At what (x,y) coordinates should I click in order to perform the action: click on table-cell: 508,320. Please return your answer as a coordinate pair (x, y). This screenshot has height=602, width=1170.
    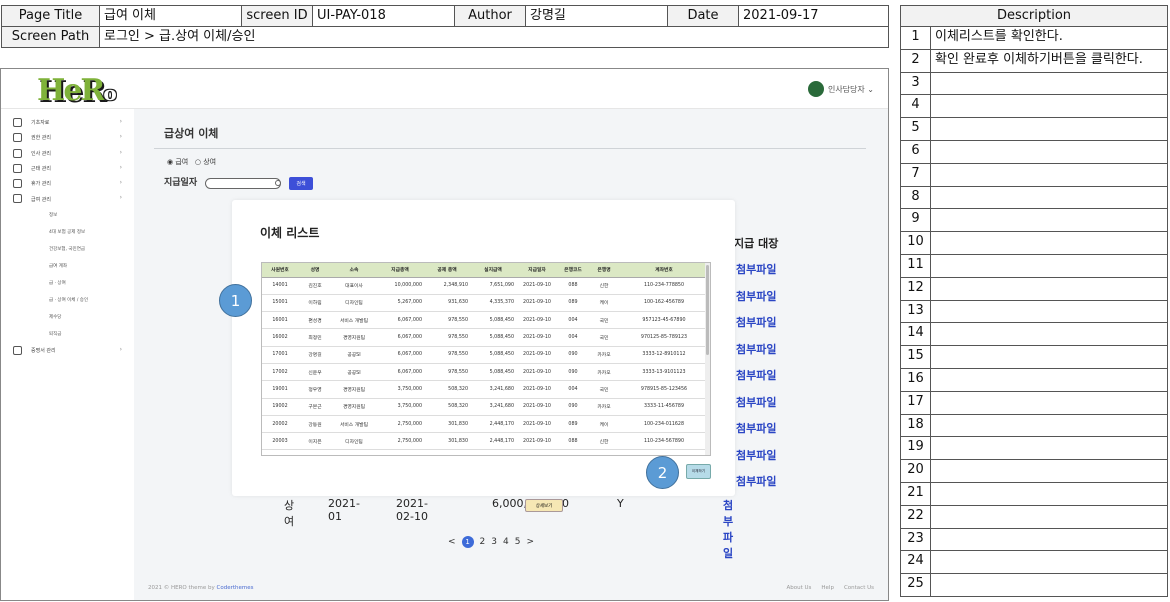
    Looking at the image, I should click on (447, 407).